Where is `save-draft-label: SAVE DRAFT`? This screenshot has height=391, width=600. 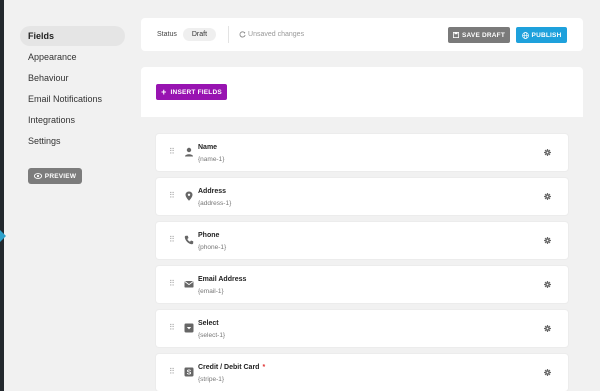
save-draft-label: SAVE DRAFT is located at coordinates (483, 35).